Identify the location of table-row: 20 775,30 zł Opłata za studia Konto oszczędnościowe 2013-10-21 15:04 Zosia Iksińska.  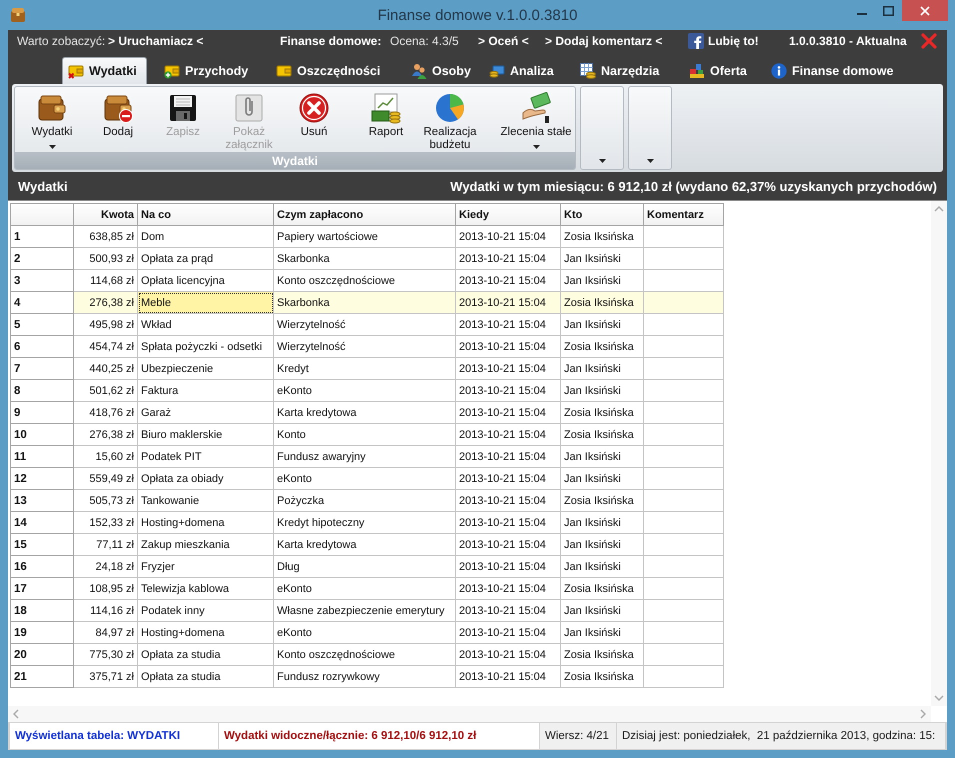
(367, 655).